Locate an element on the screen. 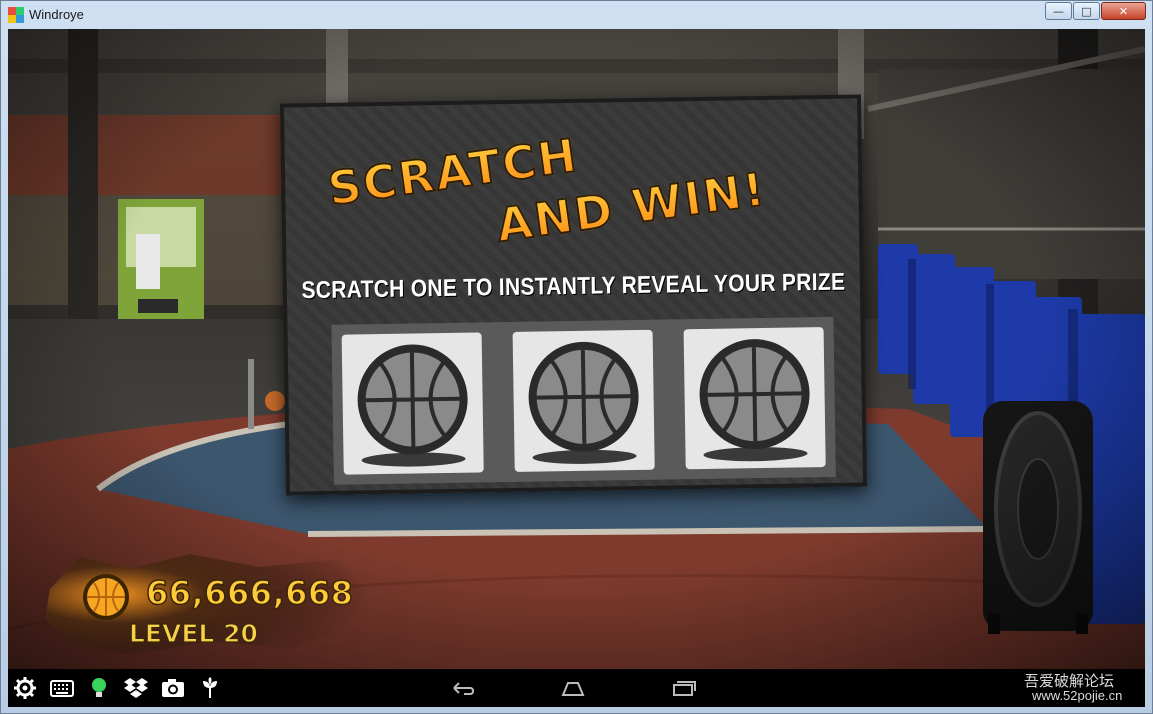 Image resolution: width=1153 pixels, height=714 pixels. player-level: LEVEL 20 is located at coordinates (193, 633).